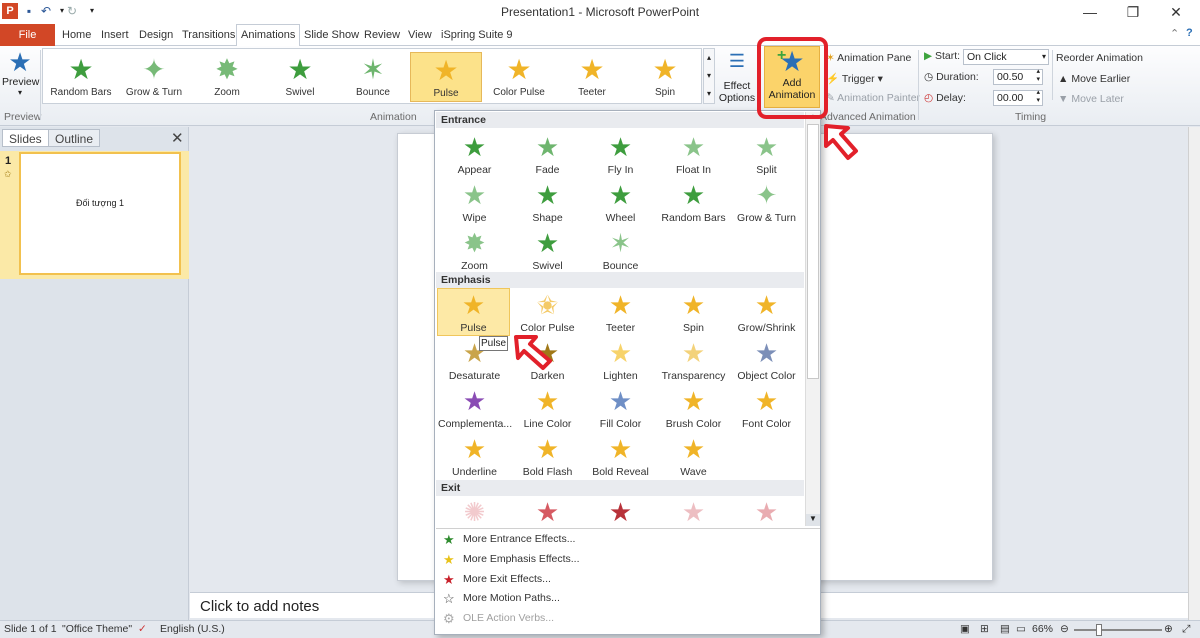 This screenshot has width=1200, height=638. I want to click on effect-shape: ★ Shape, so click(547, 203).